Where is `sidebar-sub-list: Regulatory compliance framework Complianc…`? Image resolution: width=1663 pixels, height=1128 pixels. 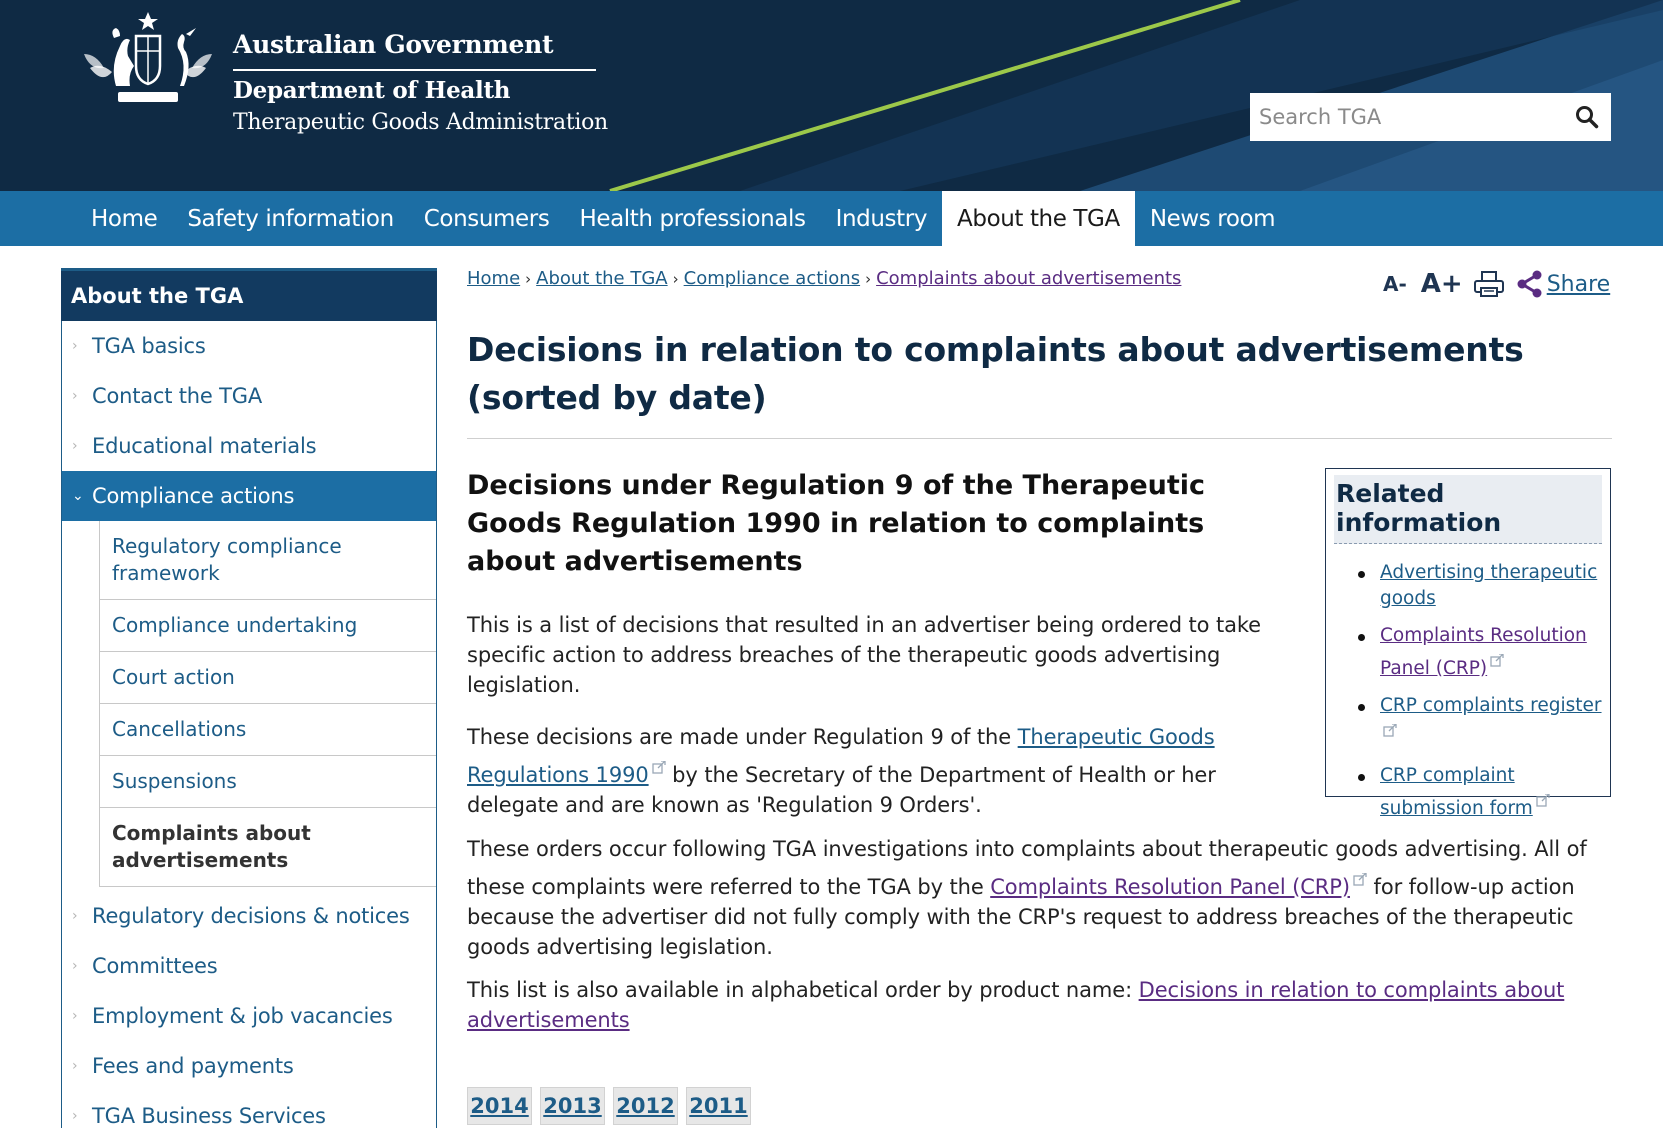
sidebar-sub-list: Regulatory compliance framework Complianc… is located at coordinates (267, 704).